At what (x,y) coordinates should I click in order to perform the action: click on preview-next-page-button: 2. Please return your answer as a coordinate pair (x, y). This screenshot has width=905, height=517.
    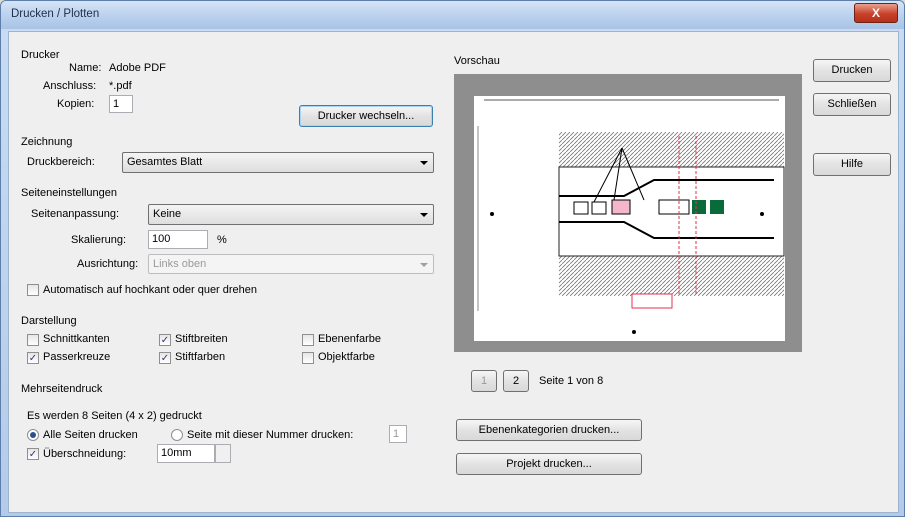
    Looking at the image, I should click on (516, 381).